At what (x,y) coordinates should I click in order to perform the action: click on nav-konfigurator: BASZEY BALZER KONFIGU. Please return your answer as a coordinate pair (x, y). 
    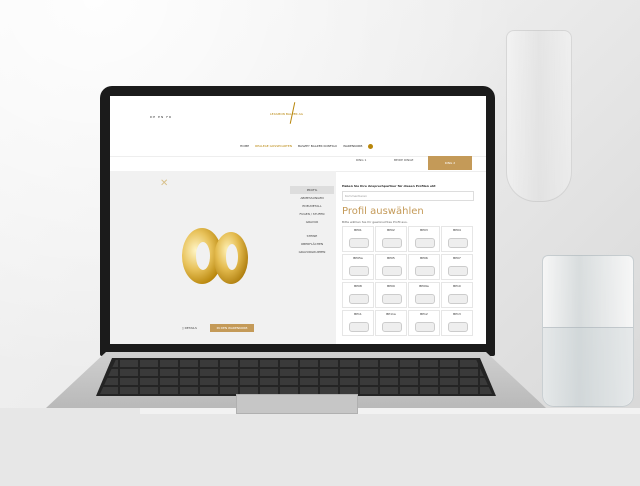
    Looking at the image, I should click on (317, 146).